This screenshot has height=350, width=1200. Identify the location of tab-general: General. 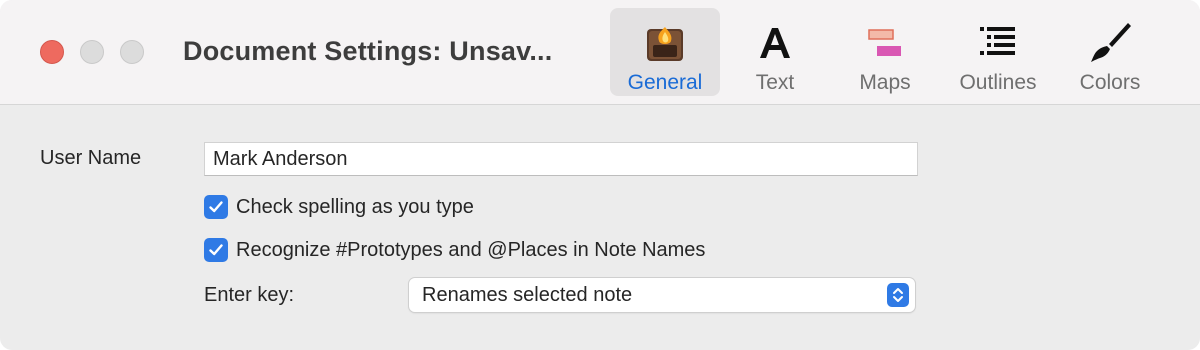
(665, 52).